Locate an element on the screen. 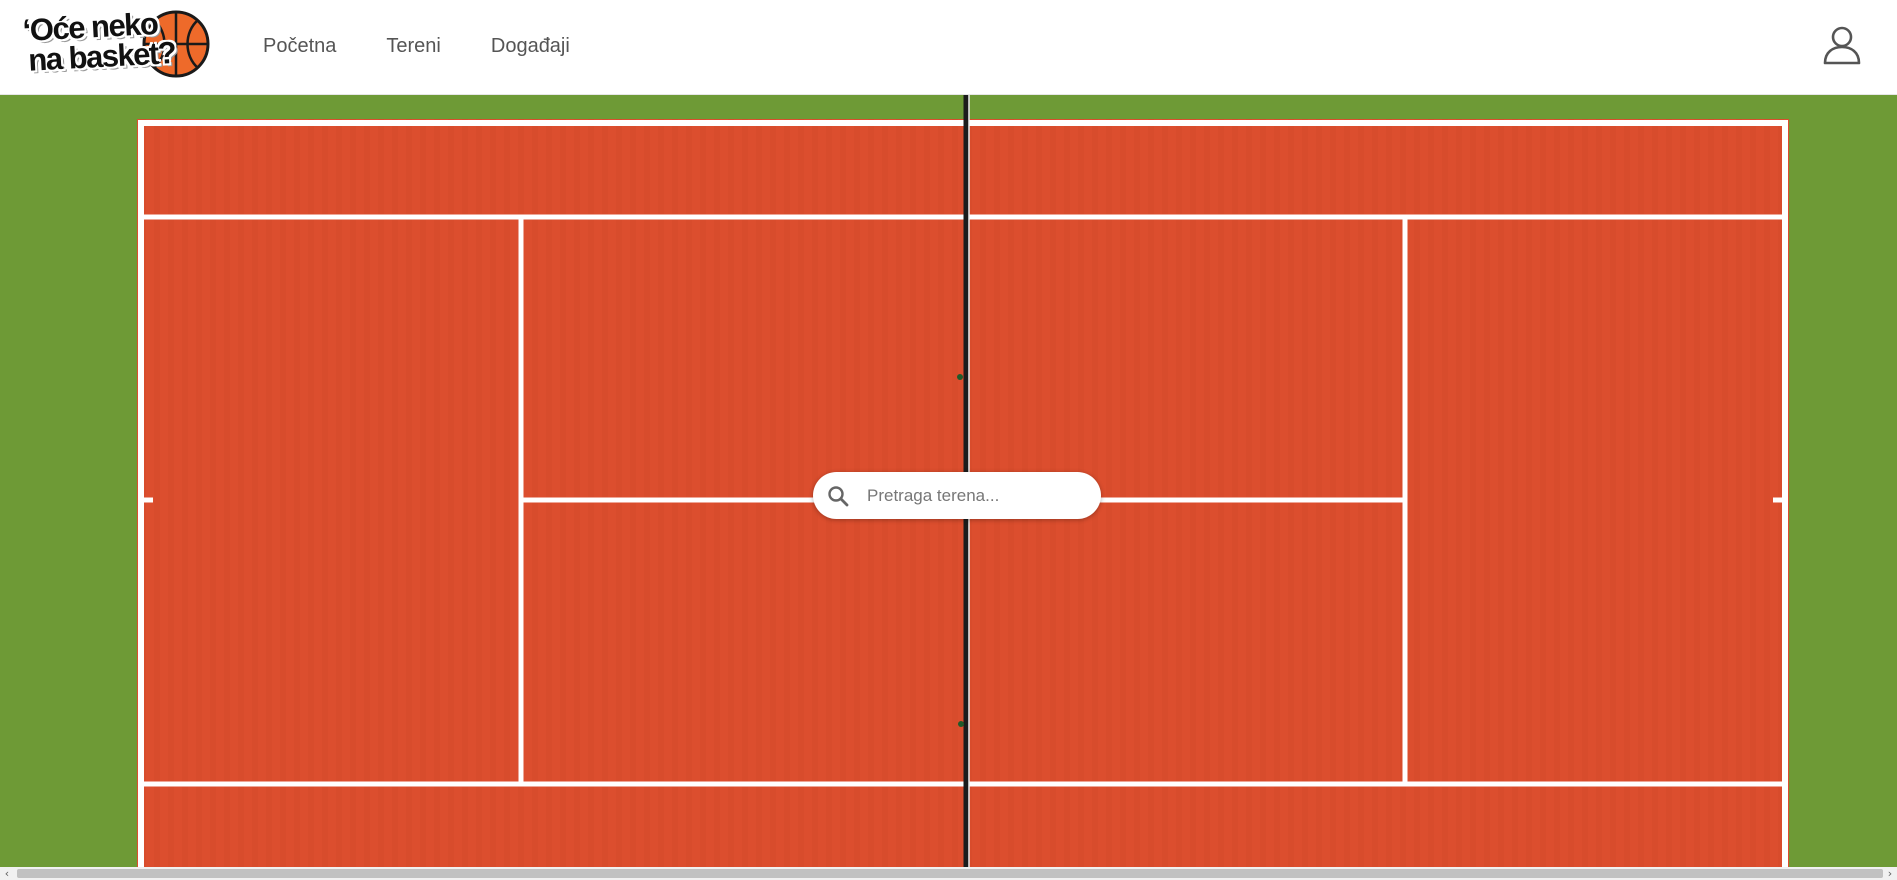 The height and width of the screenshot is (880, 1897). main-nav: Početna Tereni Događaji is located at coordinates (416, 46).